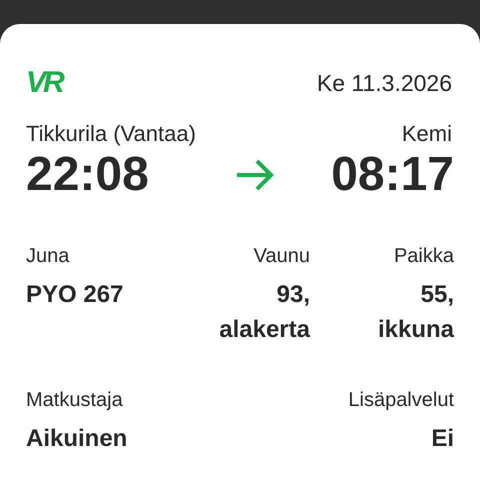 This screenshot has width=480, height=480. I want to click on detail-value: 55, ikkuna, so click(416, 312).